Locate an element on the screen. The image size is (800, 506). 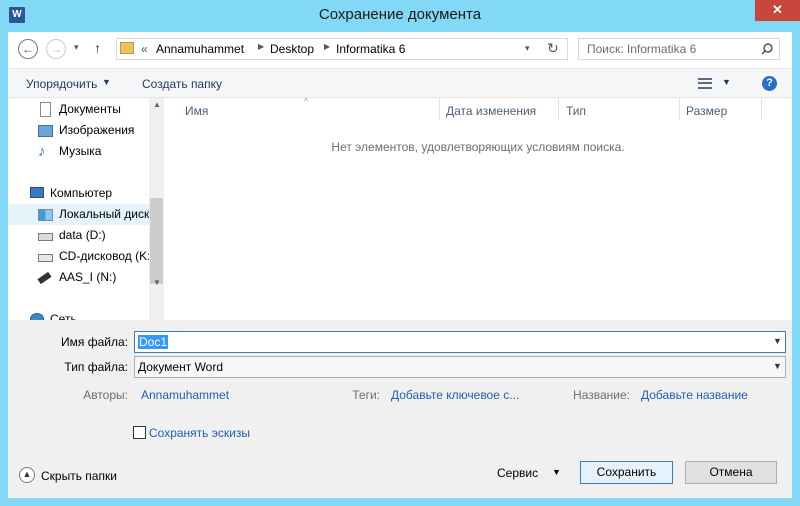
sidebar-item-network: Сеть is located at coordinates (78, 314).